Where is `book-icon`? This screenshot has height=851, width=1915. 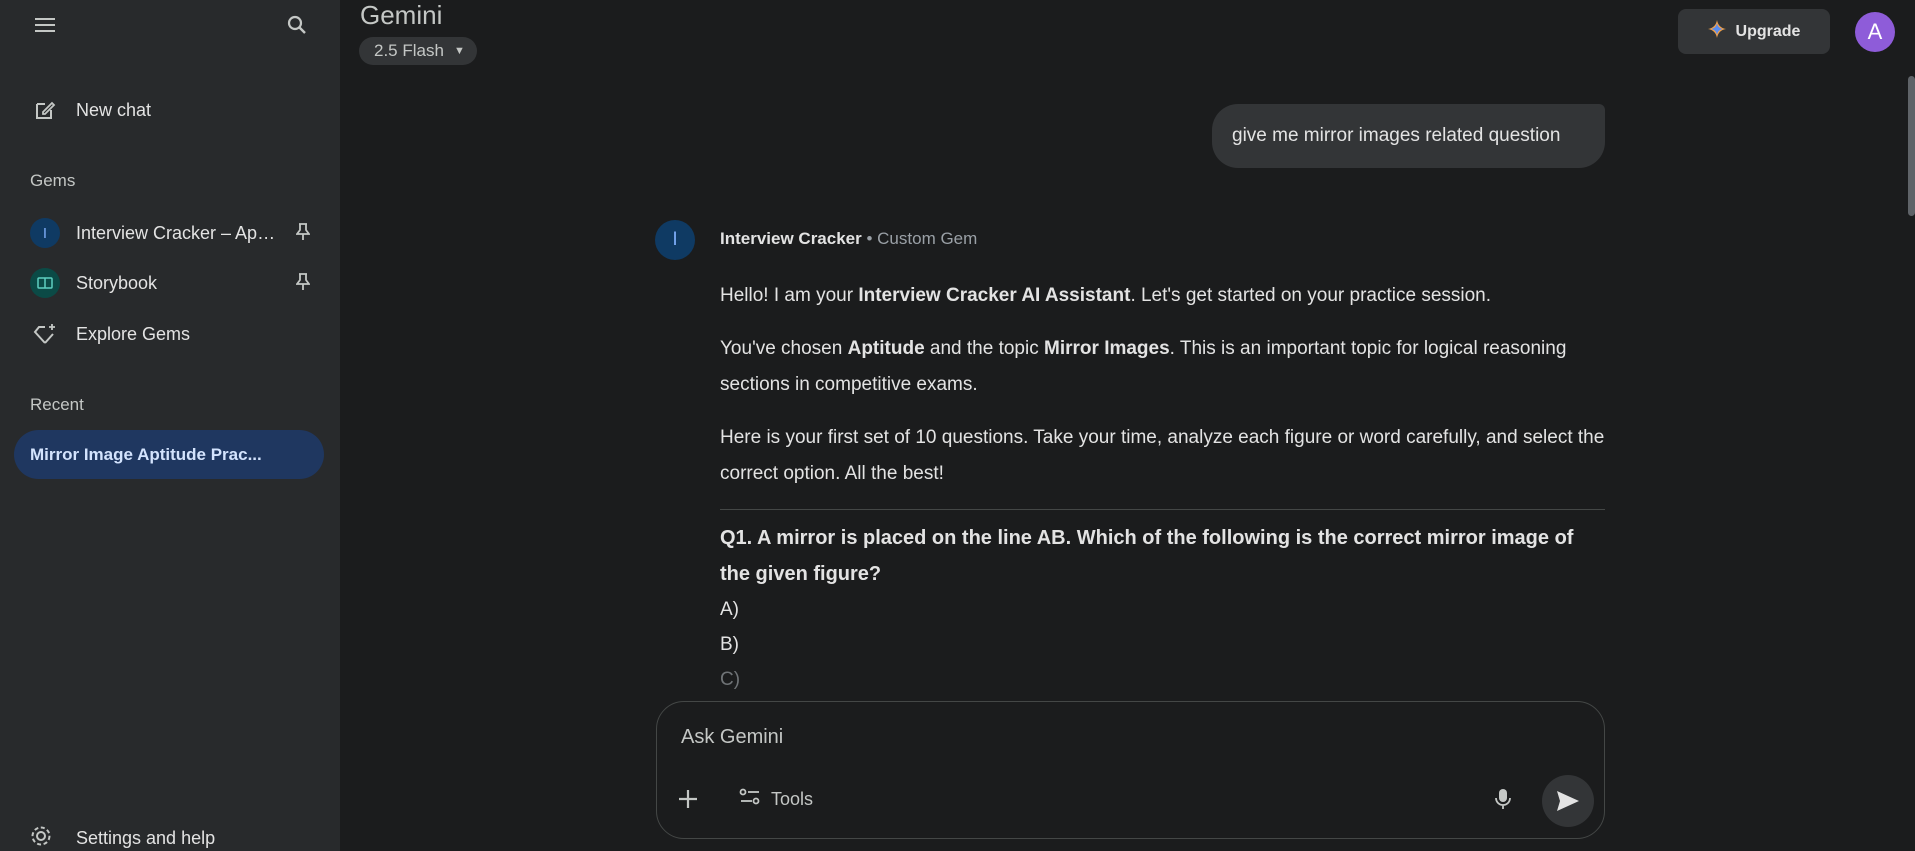
book-icon is located at coordinates (45, 283).